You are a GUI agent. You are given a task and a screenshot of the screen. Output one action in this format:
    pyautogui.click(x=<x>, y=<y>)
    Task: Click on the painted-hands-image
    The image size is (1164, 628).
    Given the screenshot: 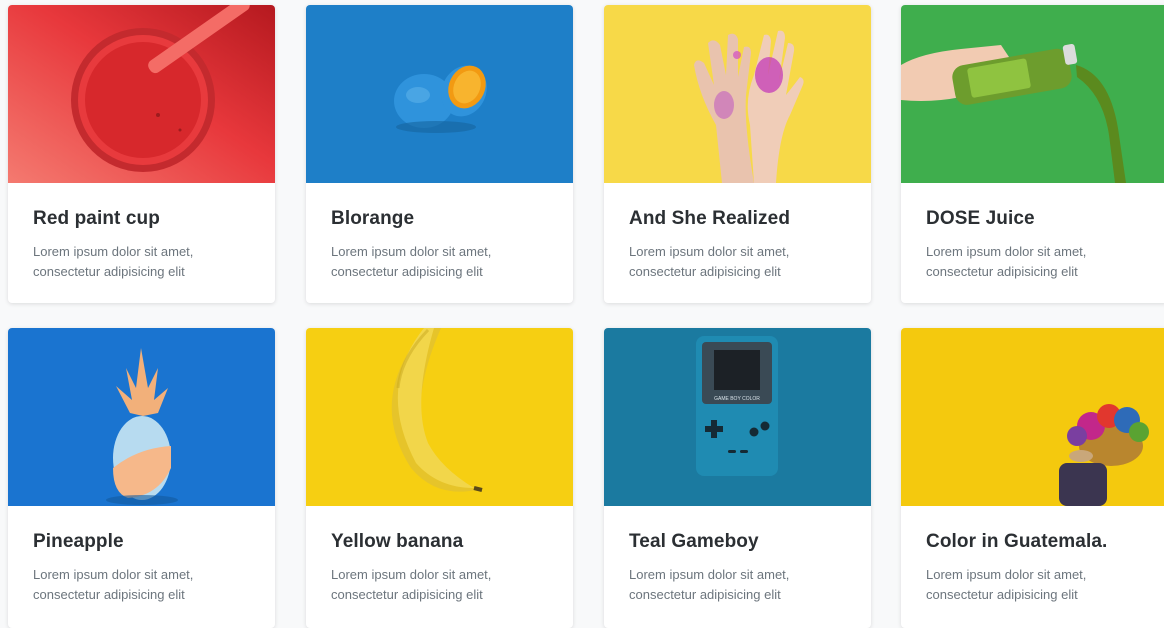 What is the action you would take?
    pyautogui.click(x=737, y=94)
    